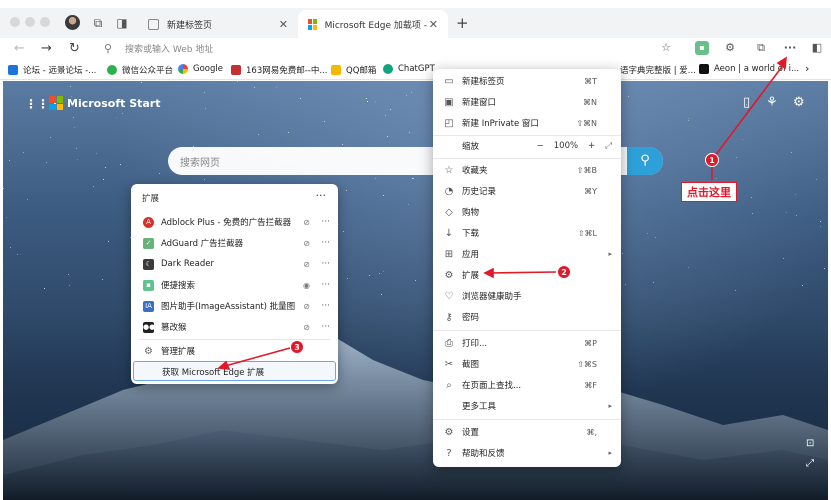  I want to click on tab-new-tab: 新建标签页 ✕, so click(218, 24).